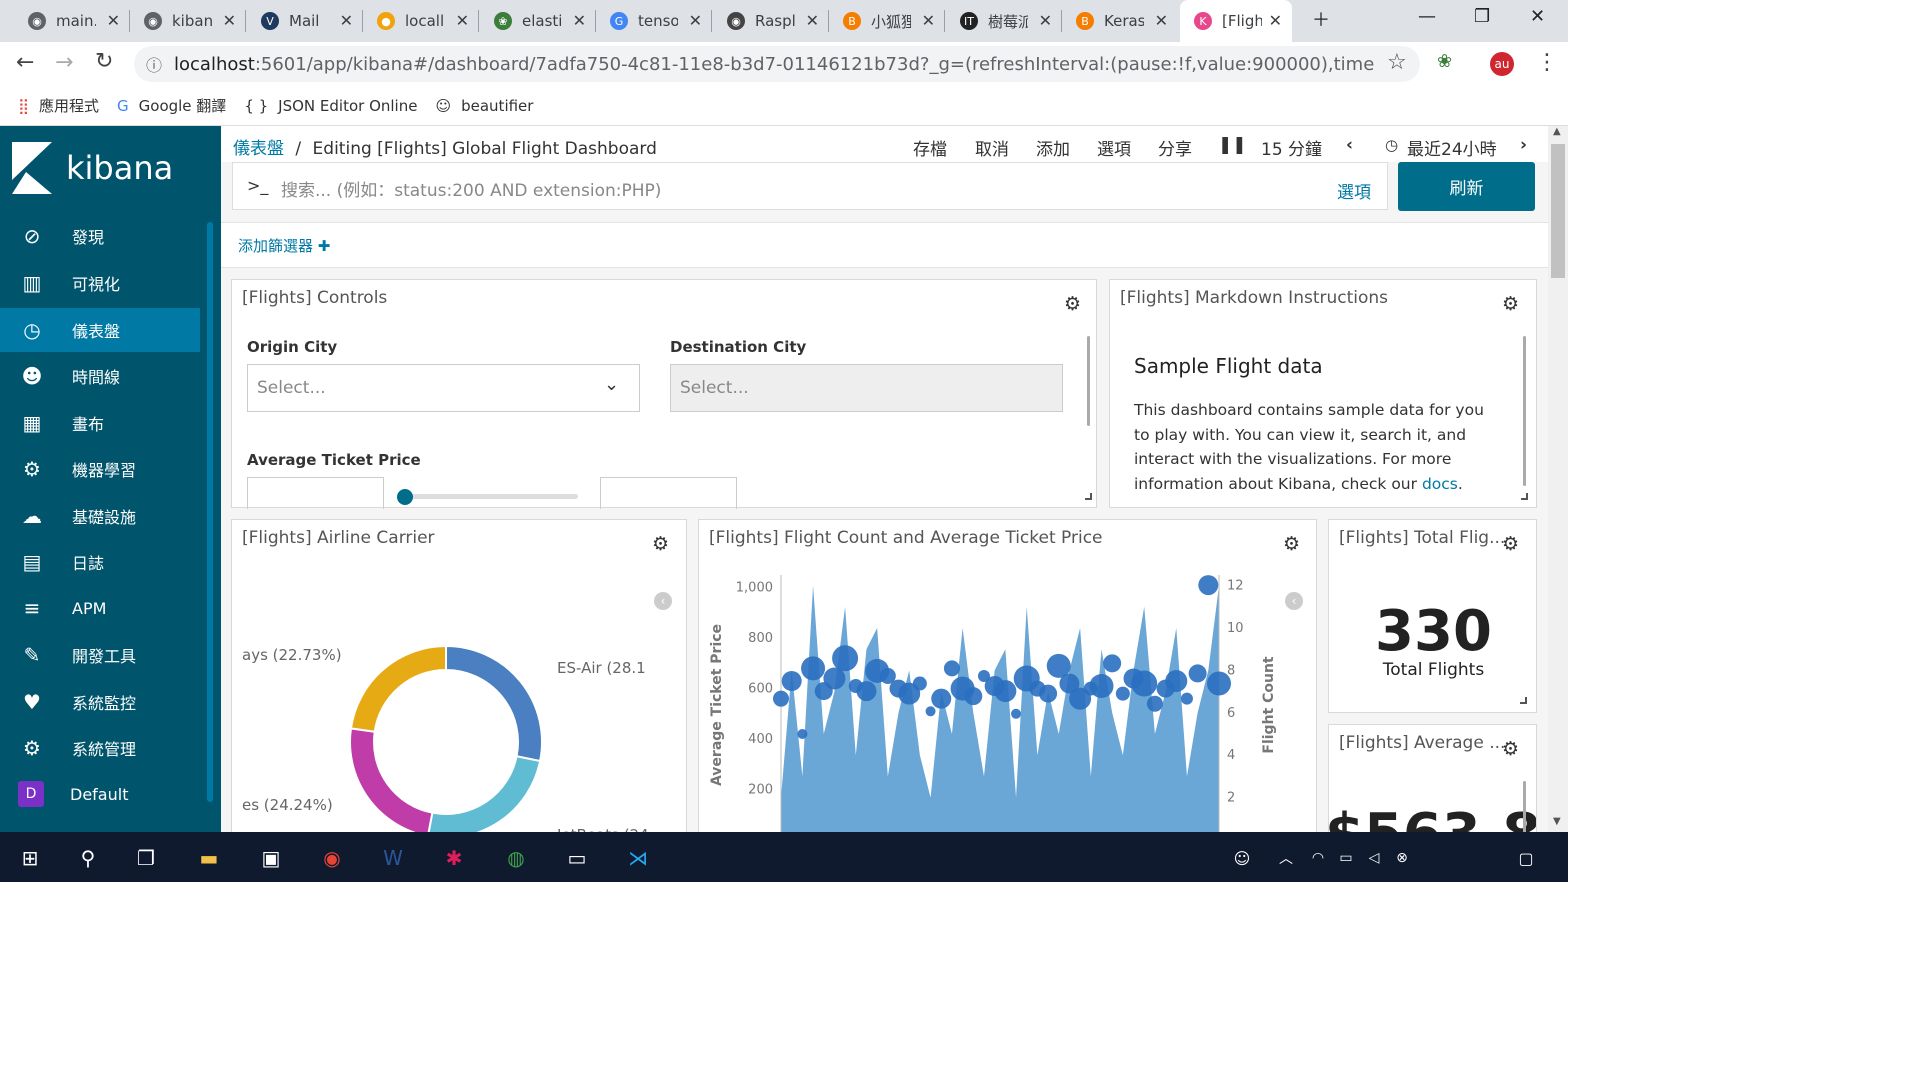 The image size is (1920, 1080). What do you see at coordinates (1291, 147) in the screenshot?
I see `refresh-interval: 15 分鐘` at bounding box center [1291, 147].